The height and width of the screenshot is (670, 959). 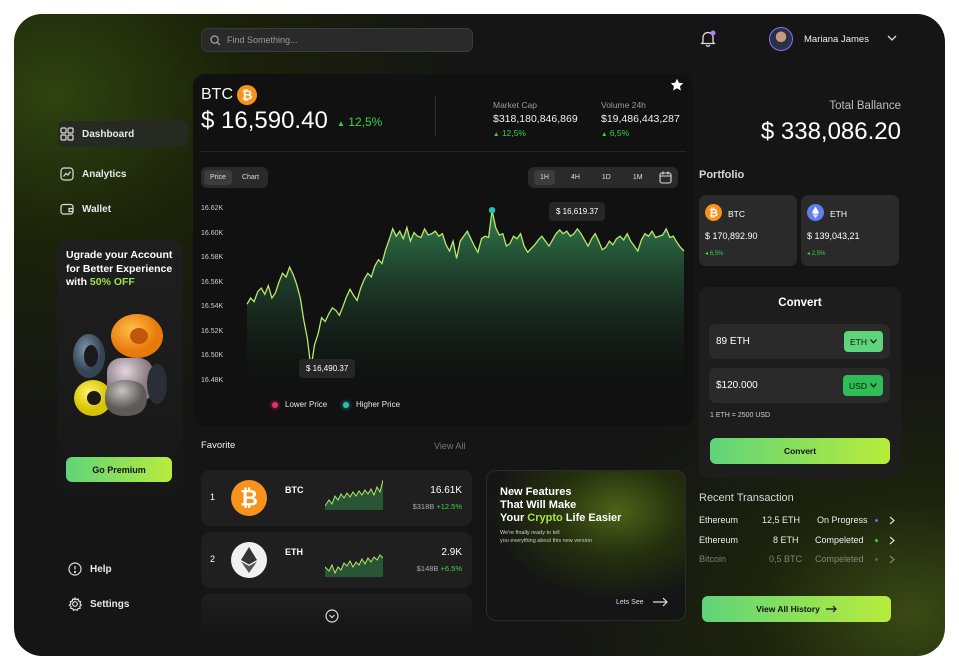 I want to click on balance-label: Total Ballance, so click(x=865, y=106).